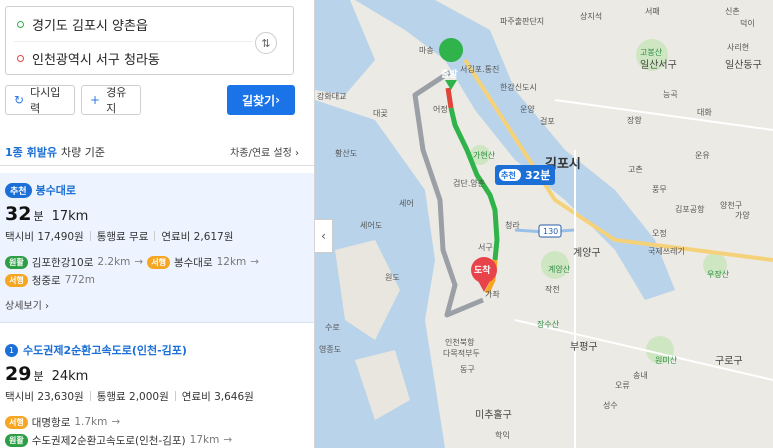 The width and height of the screenshot is (773, 448). What do you see at coordinates (461, 353) in the screenshot?
I see `place-label: 다목적부두` at bounding box center [461, 353].